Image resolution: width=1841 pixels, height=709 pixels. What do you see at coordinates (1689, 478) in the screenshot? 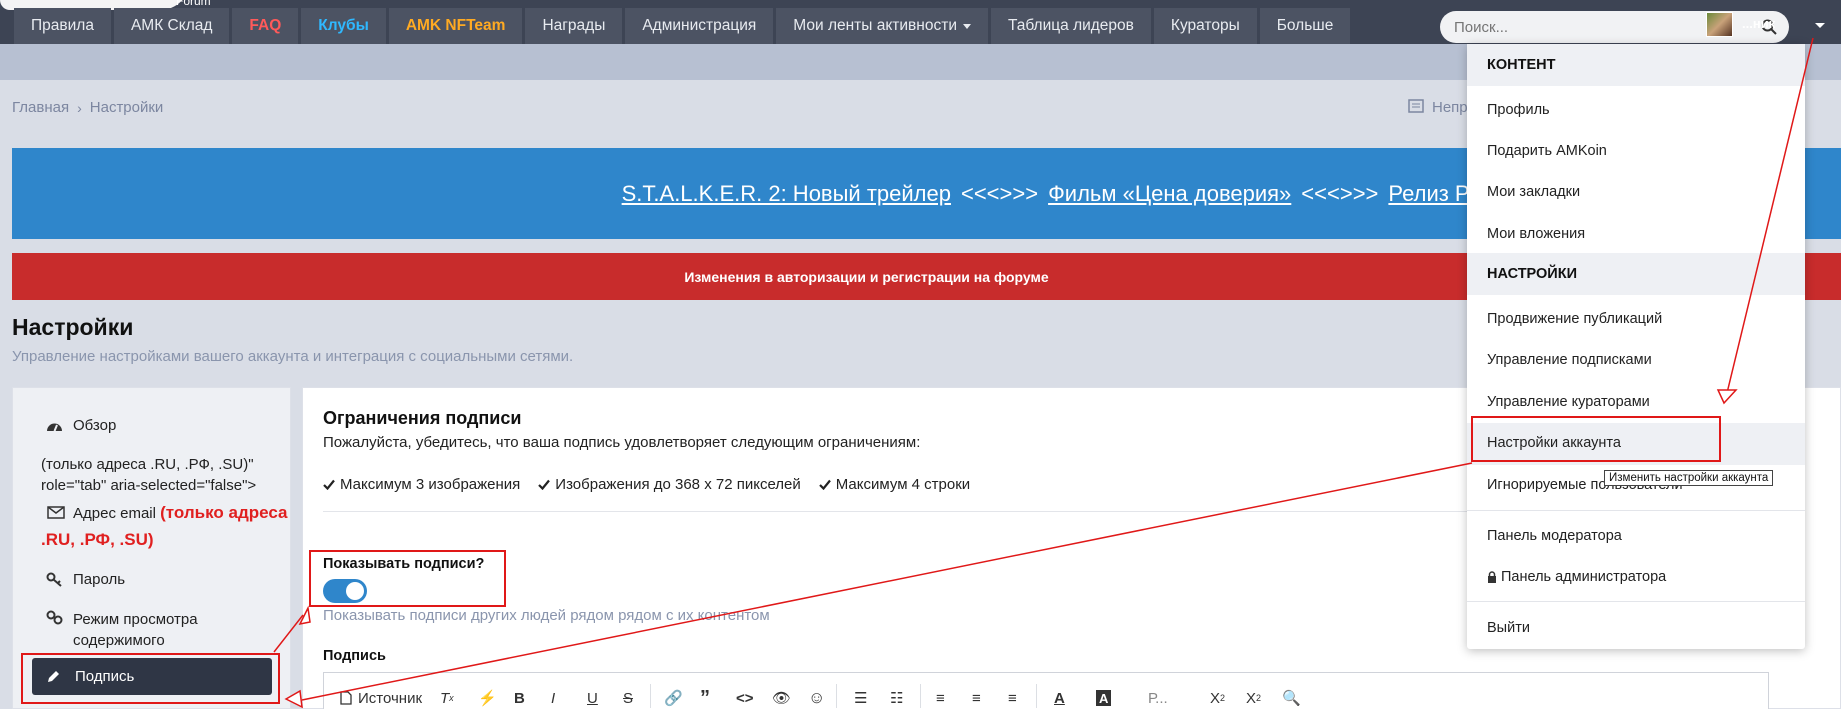
I see `tooltip: Изменить настройки аккаунта` at bounding box center [1689, 478].